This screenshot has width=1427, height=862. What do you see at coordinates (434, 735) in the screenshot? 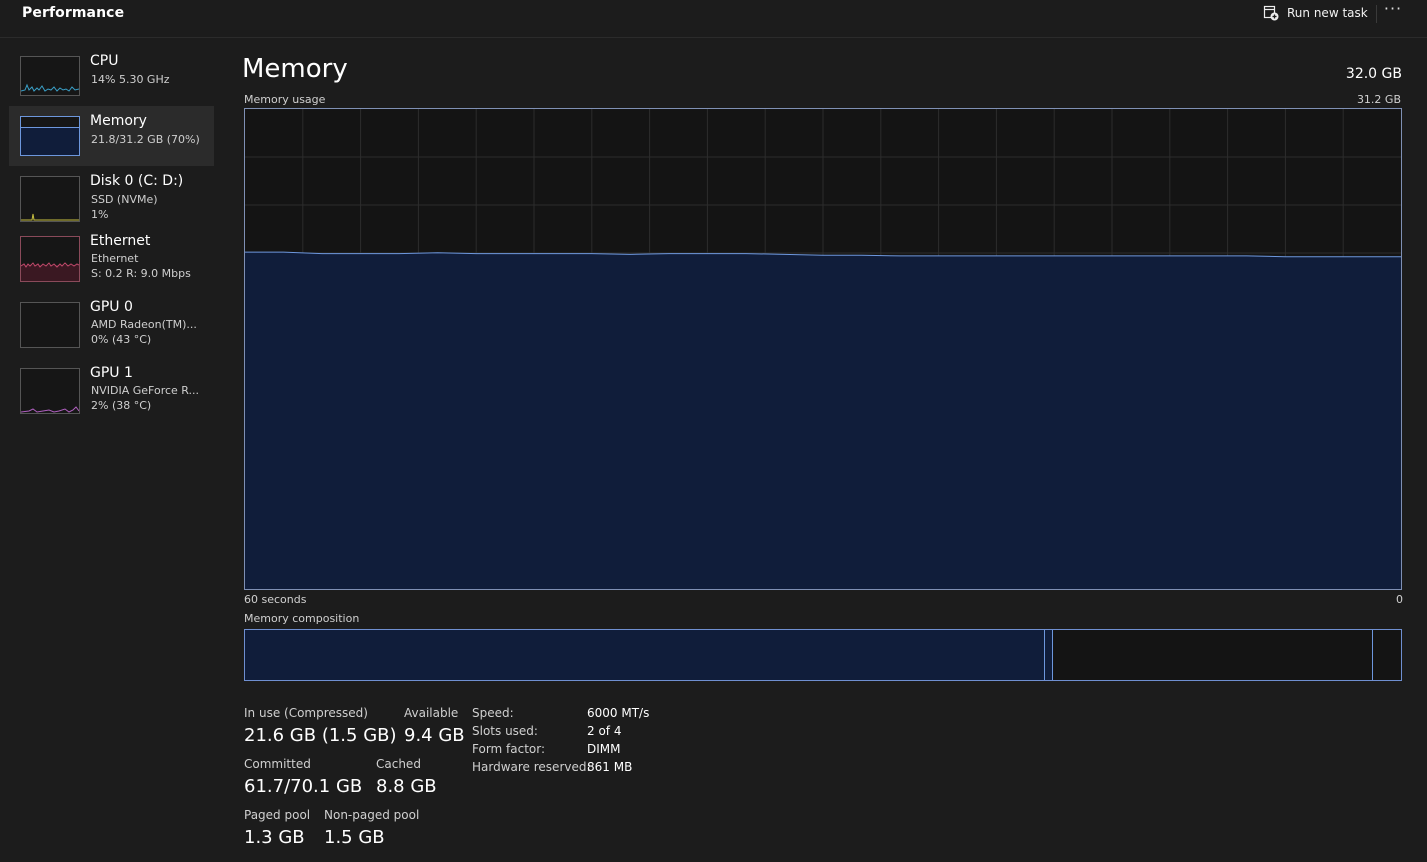
I see `available-value: 9.4 GB` at bounding box center [434, 735].